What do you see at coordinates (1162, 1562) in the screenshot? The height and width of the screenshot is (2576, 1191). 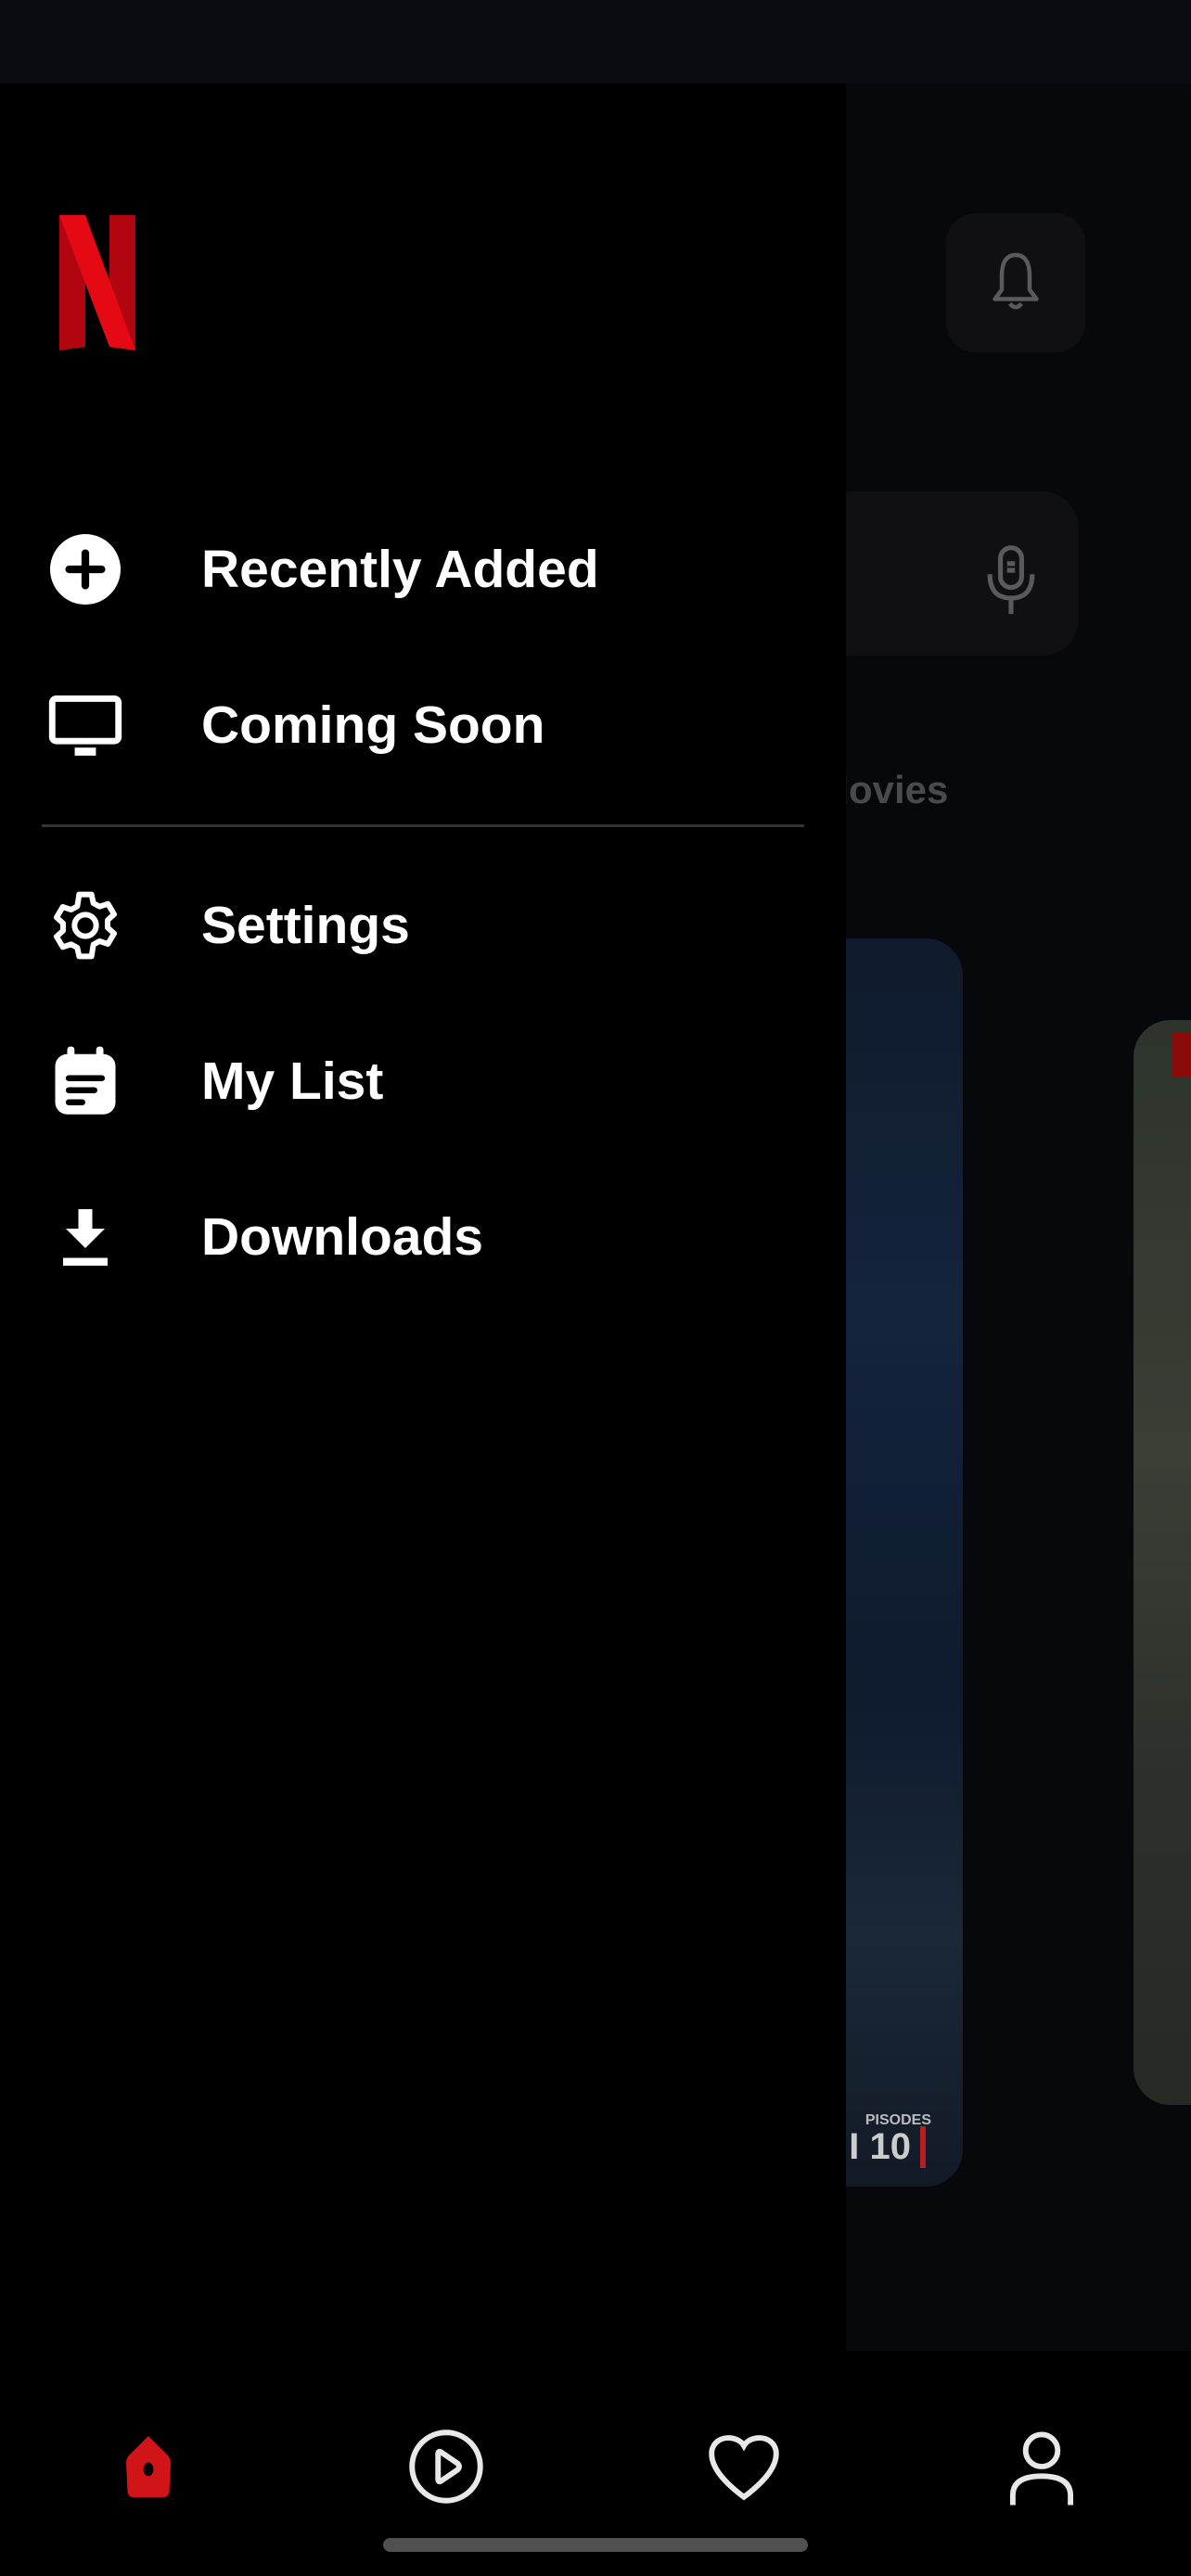 I see `poster-card` at bounding box center [1162, 1562].